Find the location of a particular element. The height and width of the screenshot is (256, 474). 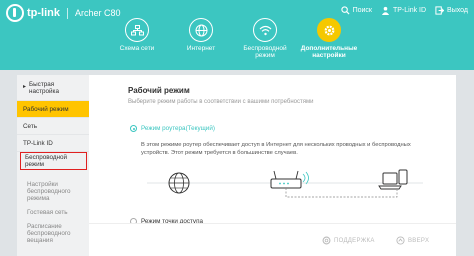

sidebar-item-wireless: Беспроводной режим is located at coordinates (53, 161).